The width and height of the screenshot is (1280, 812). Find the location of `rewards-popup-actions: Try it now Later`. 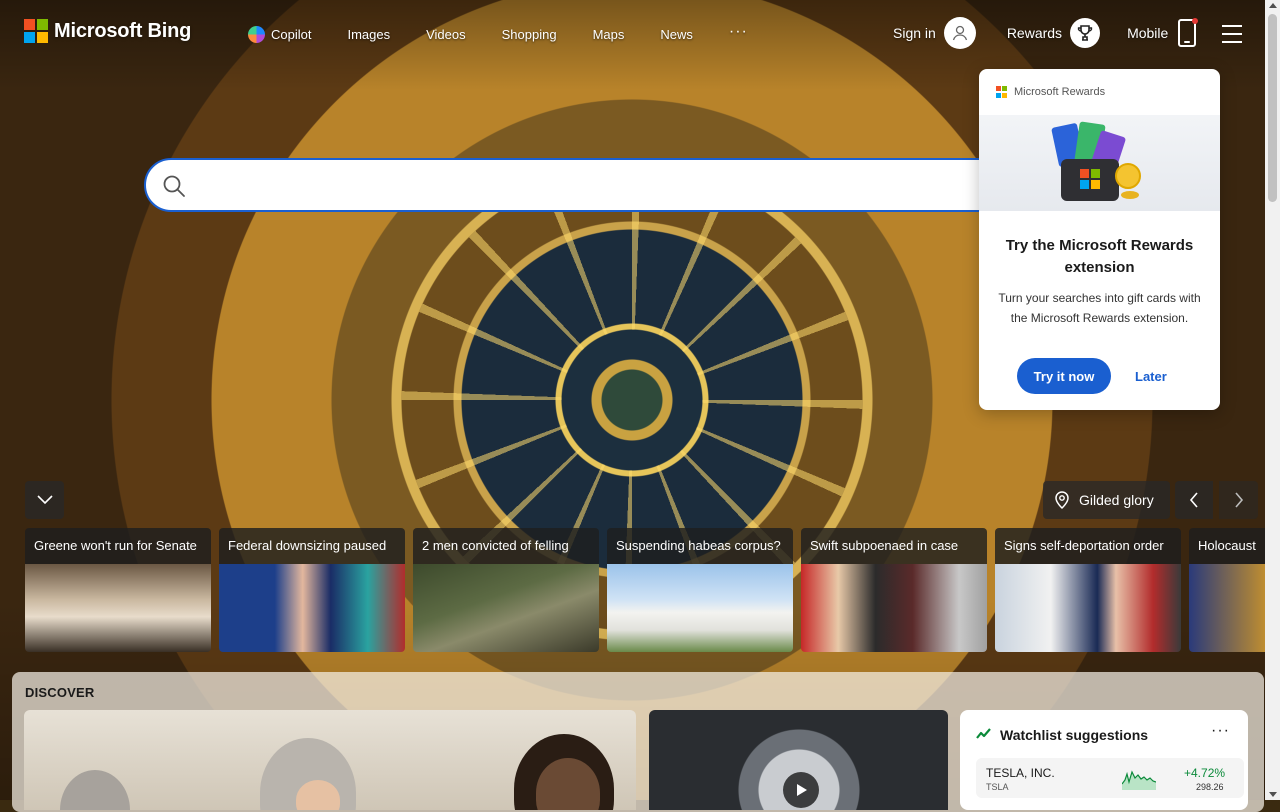

rewards-popup-actions: Try it now Later is located at coordinates (1092, 376).